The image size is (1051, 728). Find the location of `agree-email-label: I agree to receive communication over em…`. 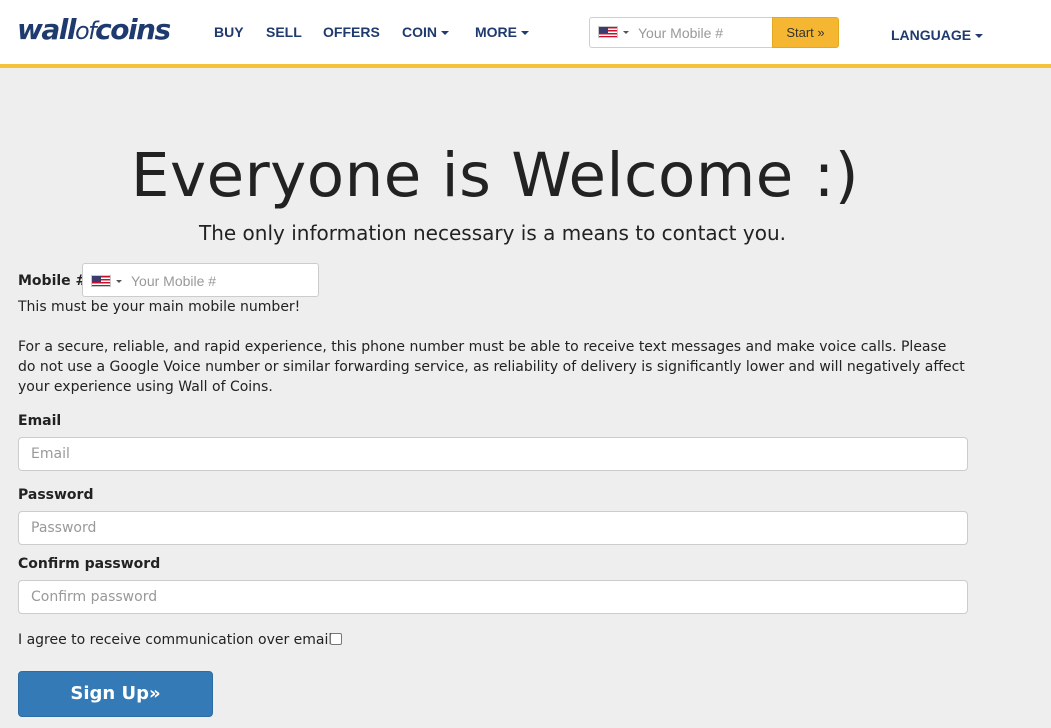

agree-email-label: I agree to receive communication over em… is located at coordinates (175, 640).